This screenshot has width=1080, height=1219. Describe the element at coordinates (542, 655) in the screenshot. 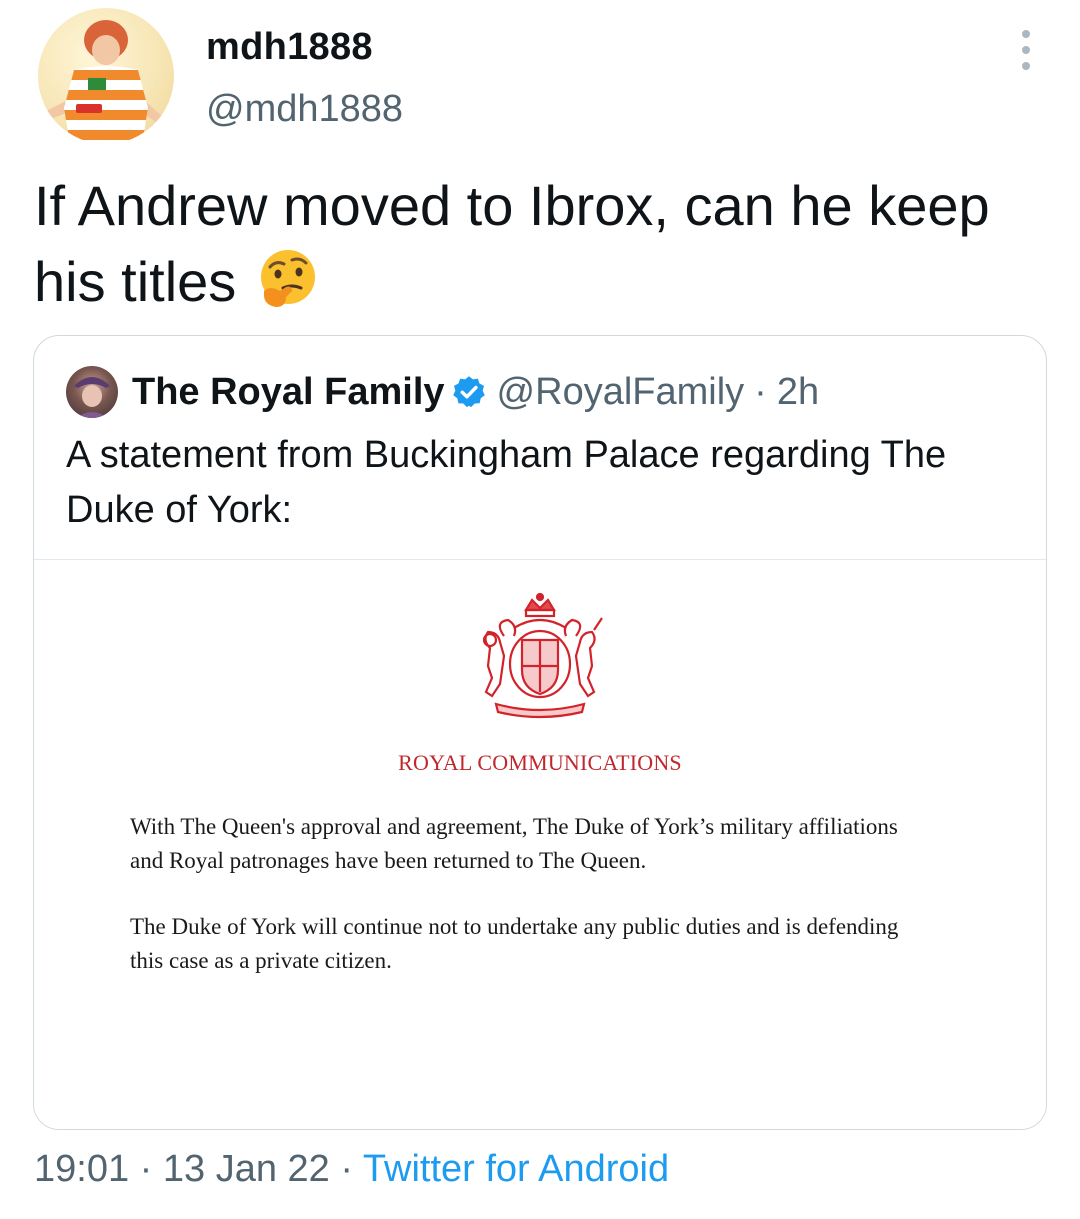

I see `royal-coat-of-arms-icon` at that location.